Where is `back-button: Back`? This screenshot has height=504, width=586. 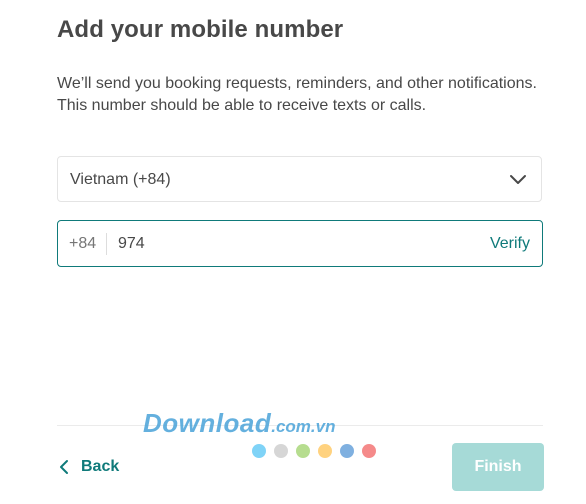
back-button: Back is located at coordinates (88, 467).